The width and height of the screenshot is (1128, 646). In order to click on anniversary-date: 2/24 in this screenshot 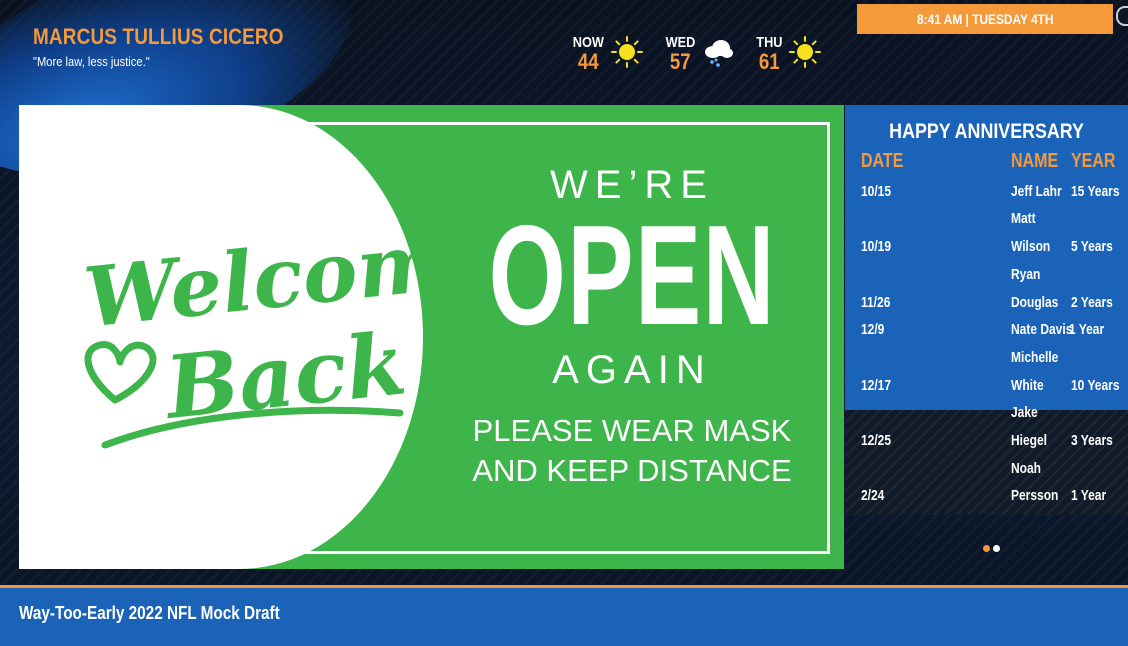, I will do `click(873, 495)`.